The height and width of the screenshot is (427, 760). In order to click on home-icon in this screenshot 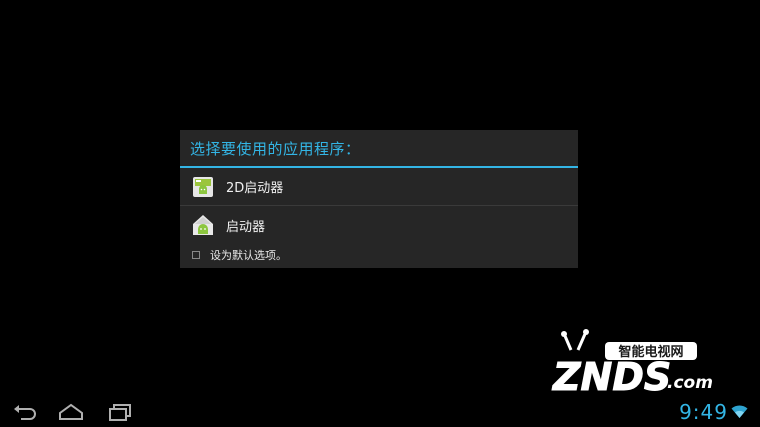, I will do `click(71, 411)`.